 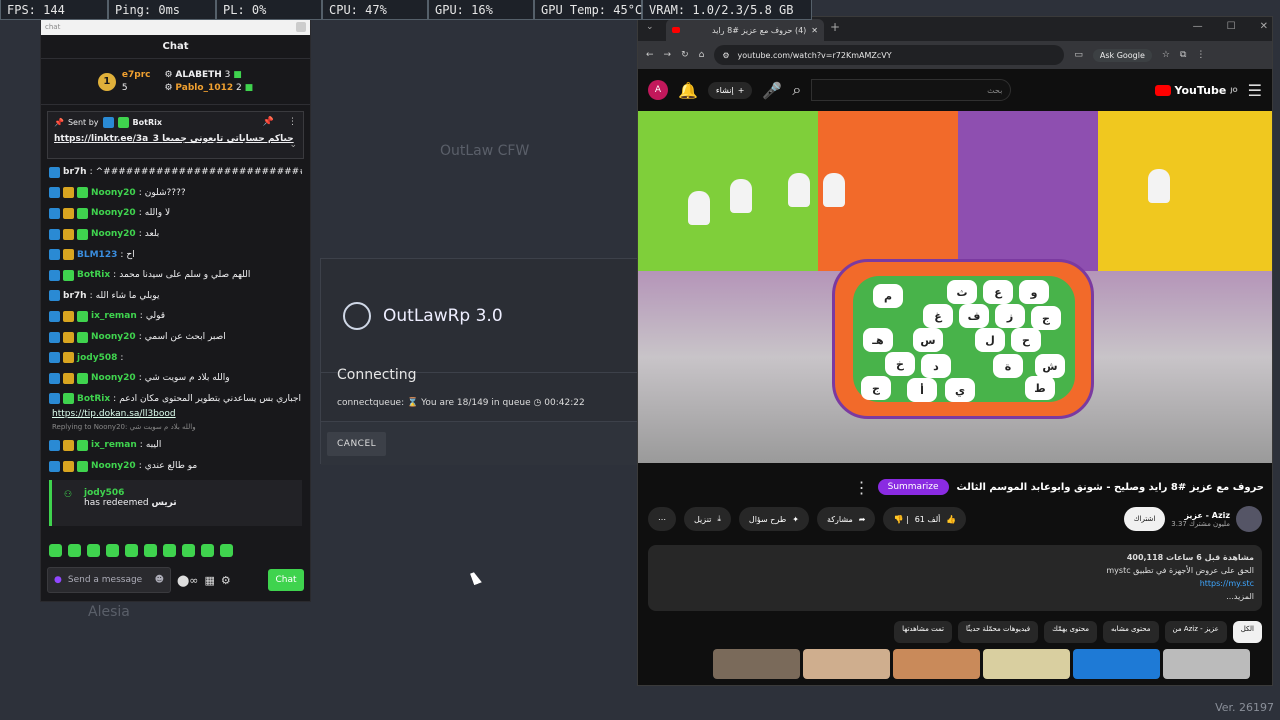 What do you see at coordinates (662, 519) in the screenshot?
I see `more-actions-button: ⋯` at bounding box center [662, 519].